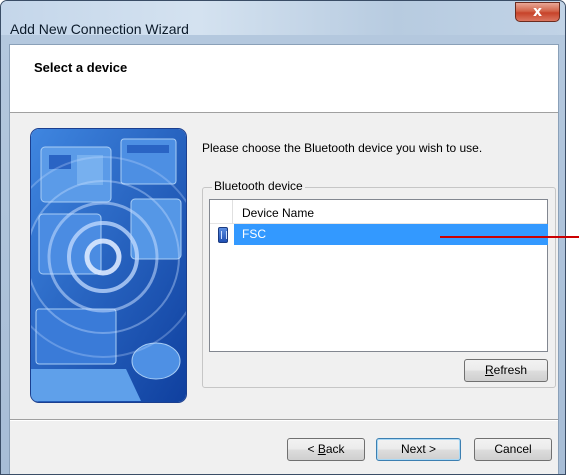  I want to click on back-accelerator: B, so click(321, 449).